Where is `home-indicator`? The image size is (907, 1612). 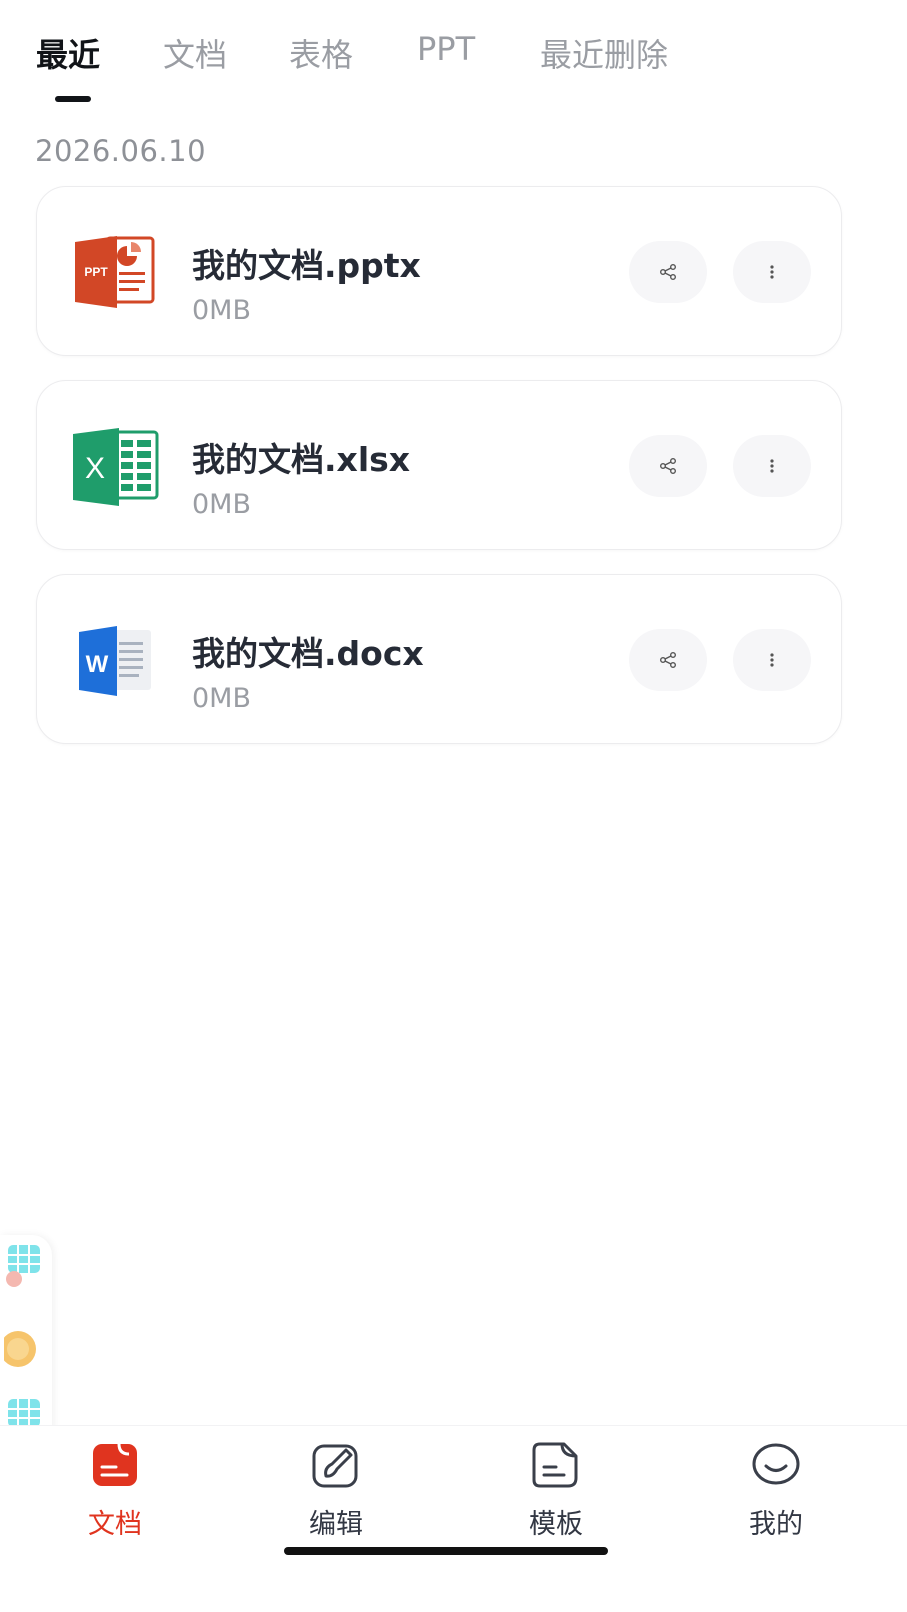
home-indicator is located at coordinates (446, 1551).